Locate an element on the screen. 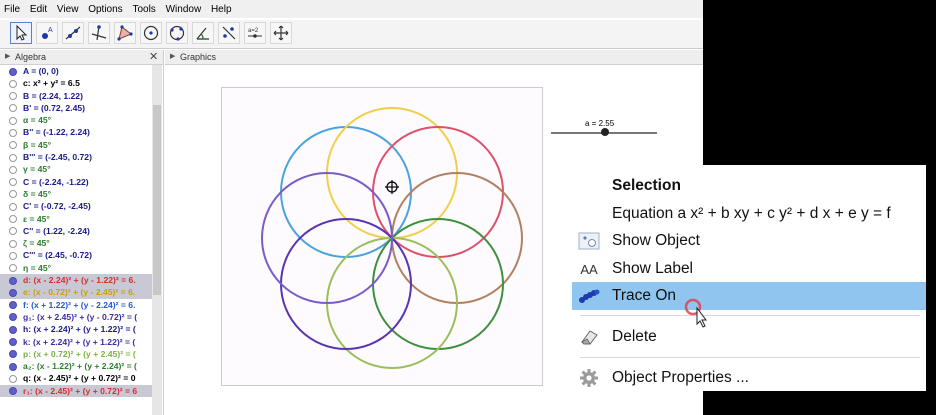 This screenshot has height=415, width=936. algebra-row-text: β = 45° is located at coordinates (37, 144).